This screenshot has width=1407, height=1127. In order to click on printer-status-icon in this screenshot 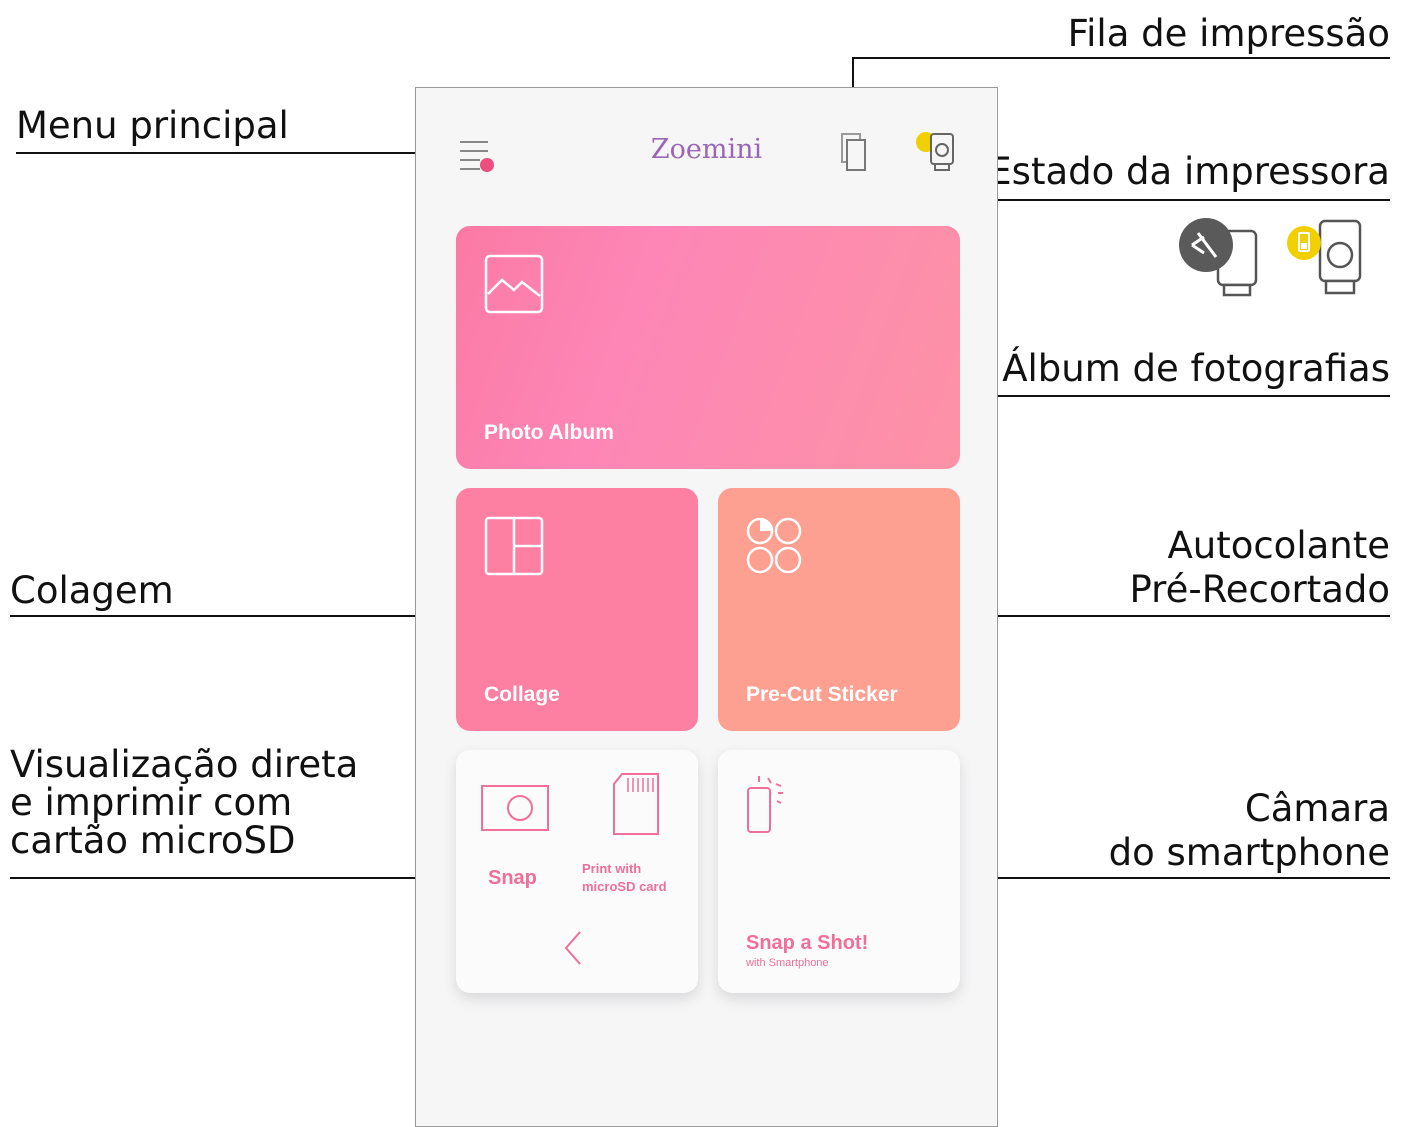, I will do `click(937, 152)`.